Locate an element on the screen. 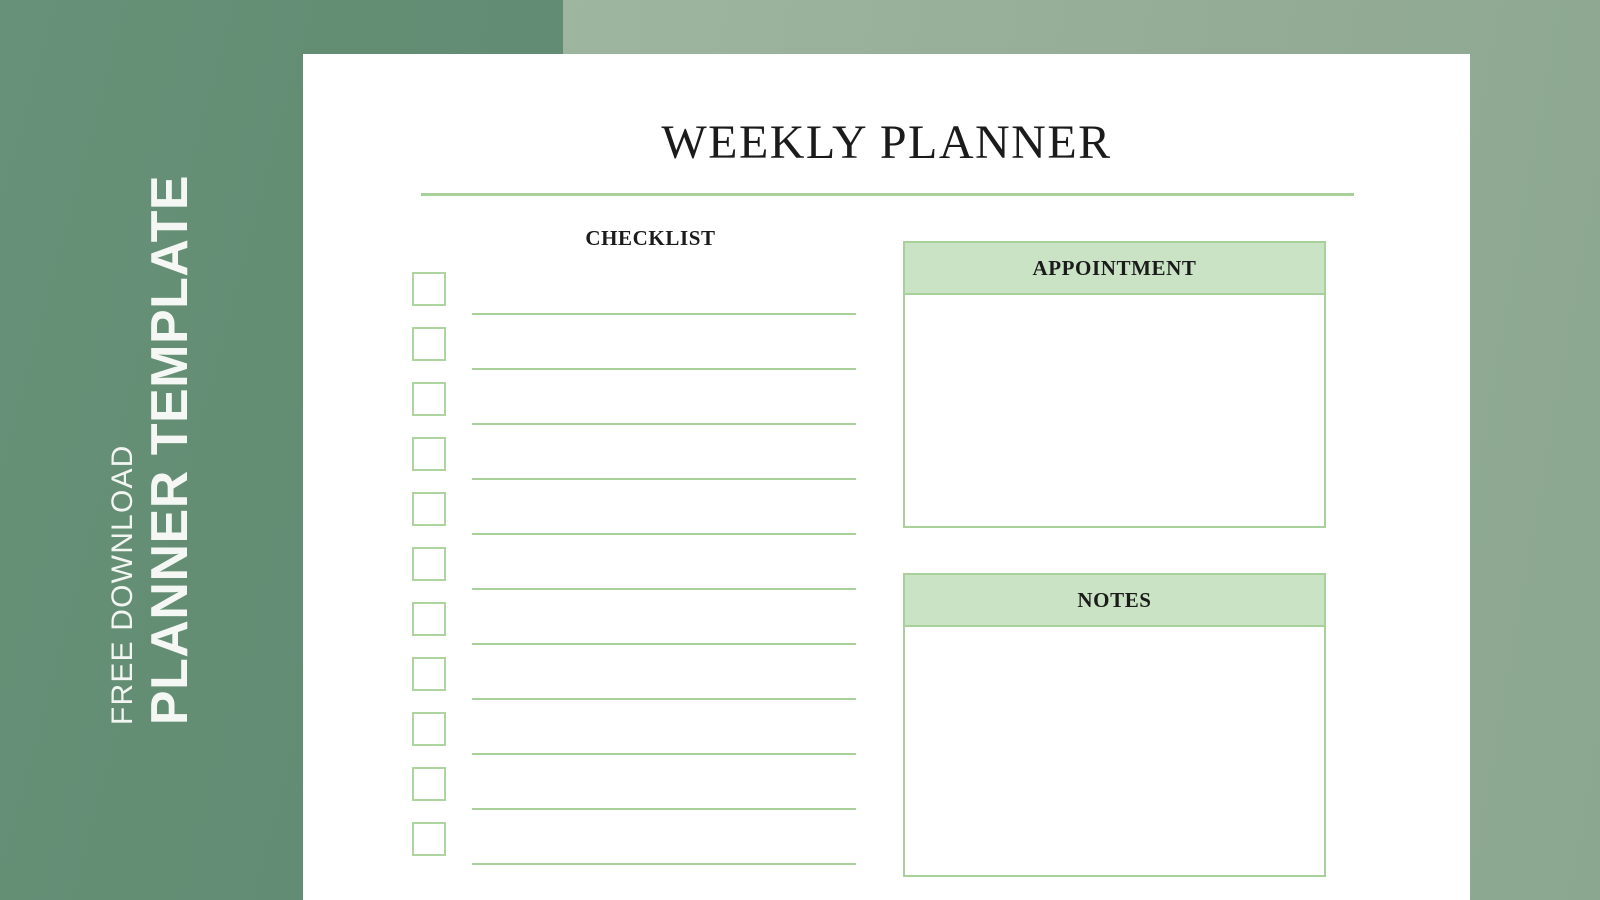 Image resolution: width=1600 pixels, height=900 pixels. notes-panel-header: NOTES is located at coordinates (1114, 601).